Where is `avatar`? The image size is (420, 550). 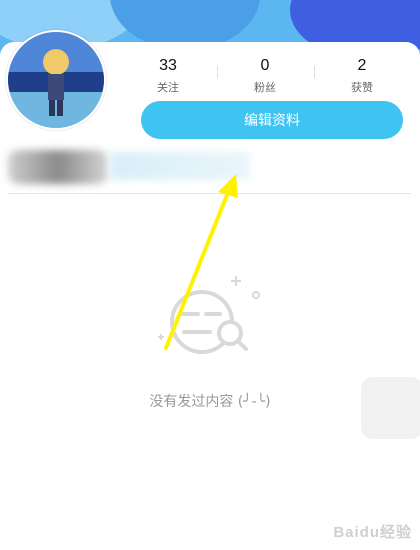 avatar is located at coordinates (56, 80).